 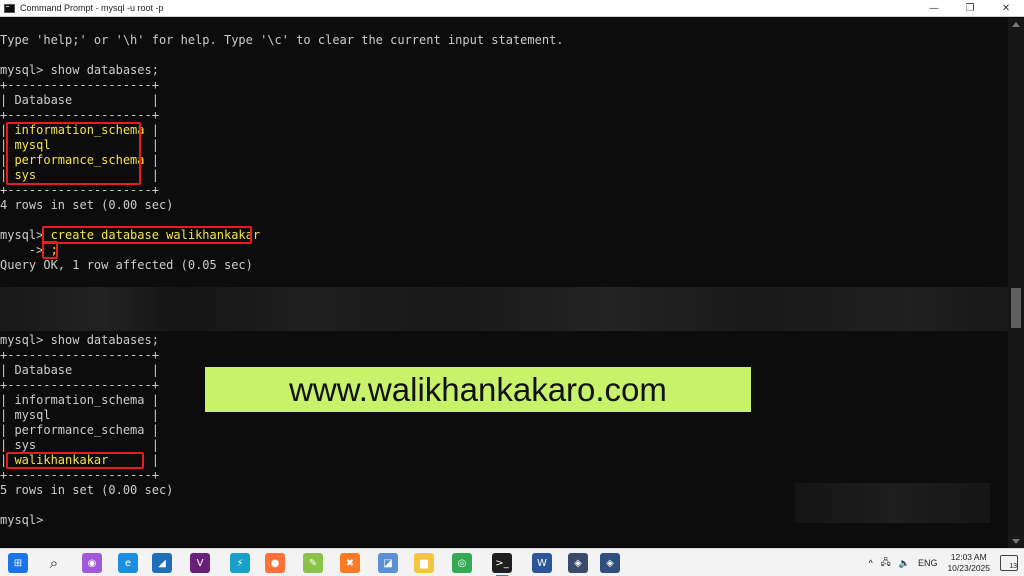 I want to click on notification-count: 13, so click(x=1013, y=566).